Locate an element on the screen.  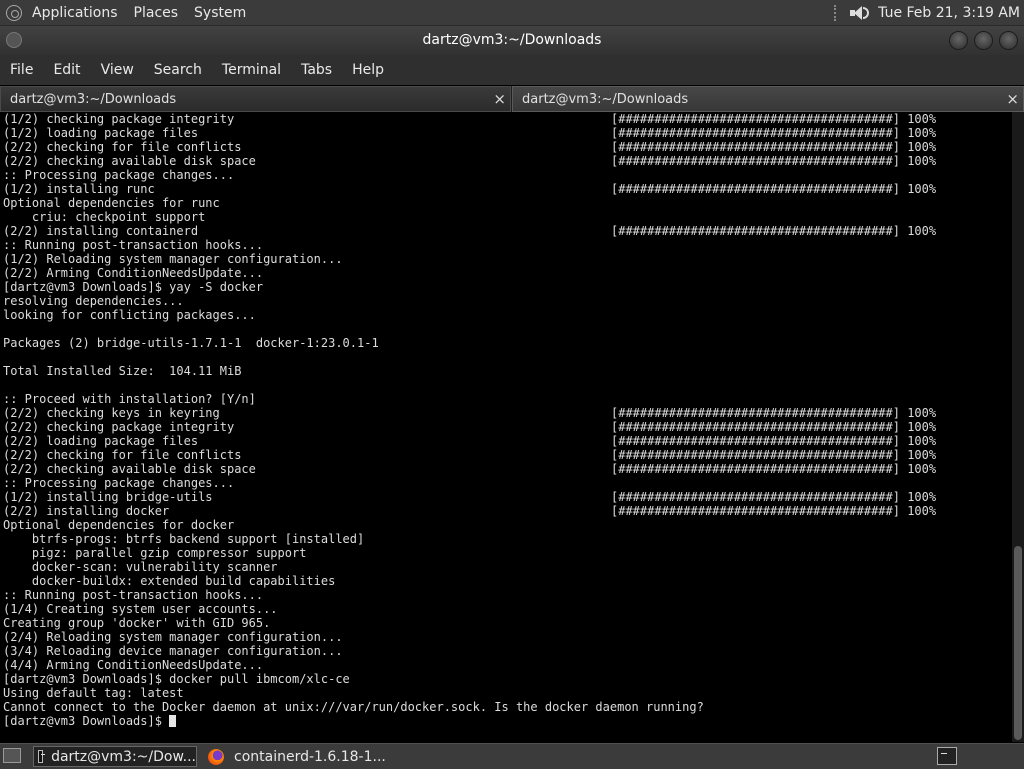
system-tray: Tue Feb 21, 3:19 AM is located at coordinates (927, 12).